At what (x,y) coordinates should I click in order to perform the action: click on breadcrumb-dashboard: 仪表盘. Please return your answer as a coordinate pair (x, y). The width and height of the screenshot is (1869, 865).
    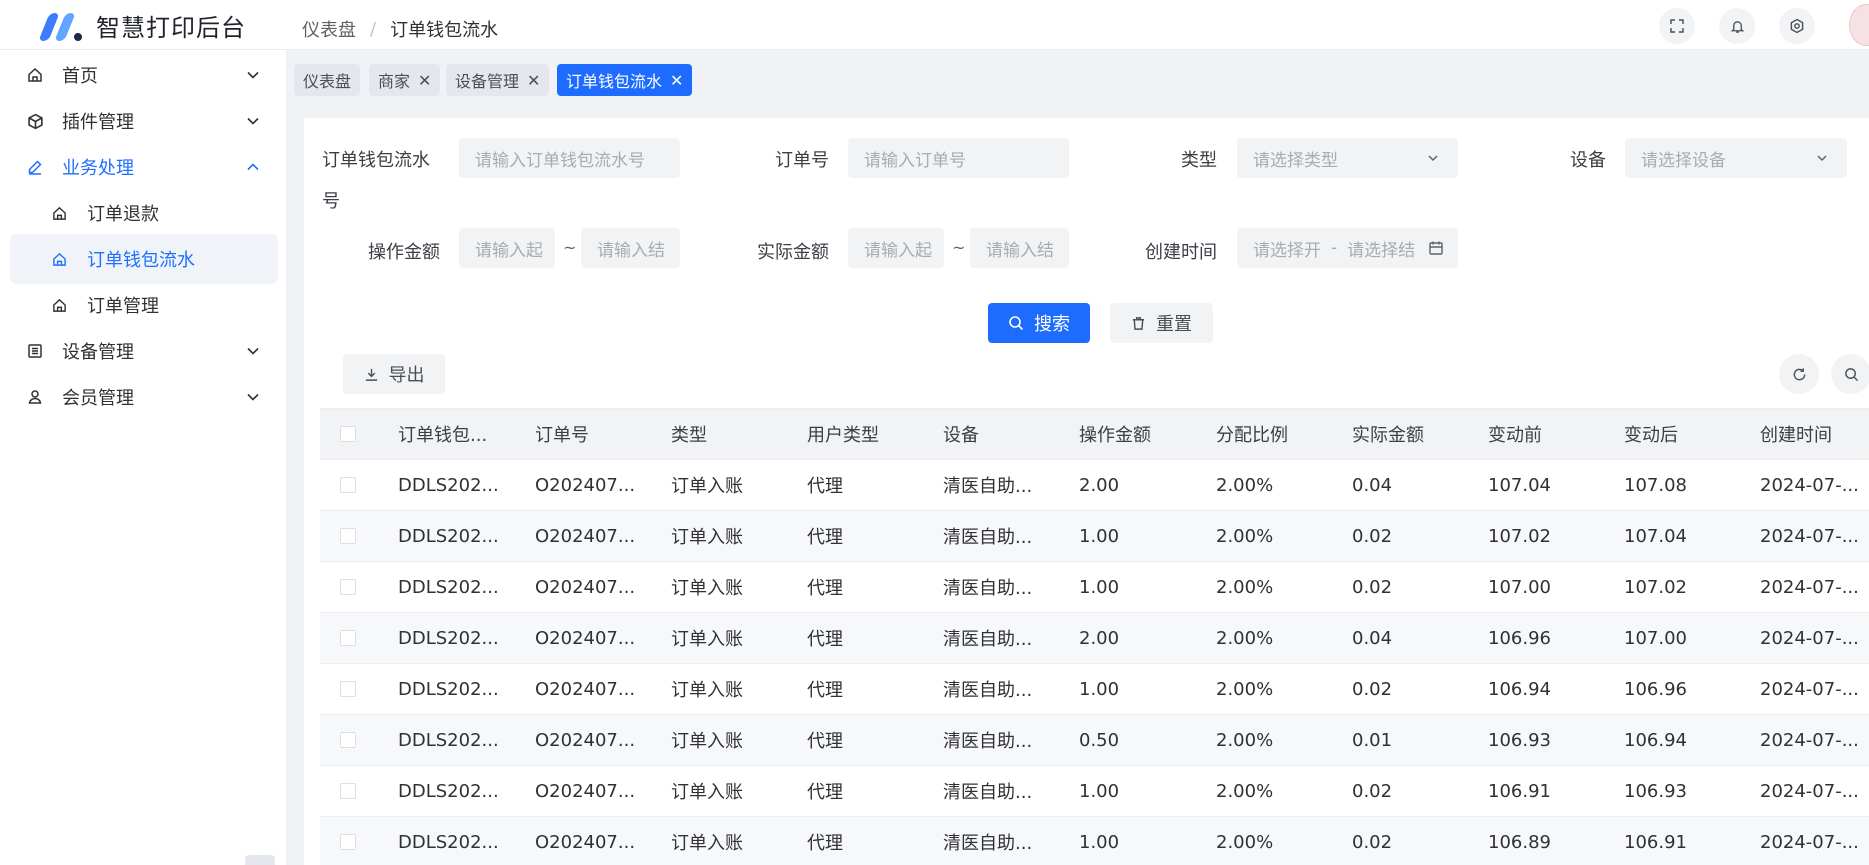
    Looking at the image, I should click on (329, 29).